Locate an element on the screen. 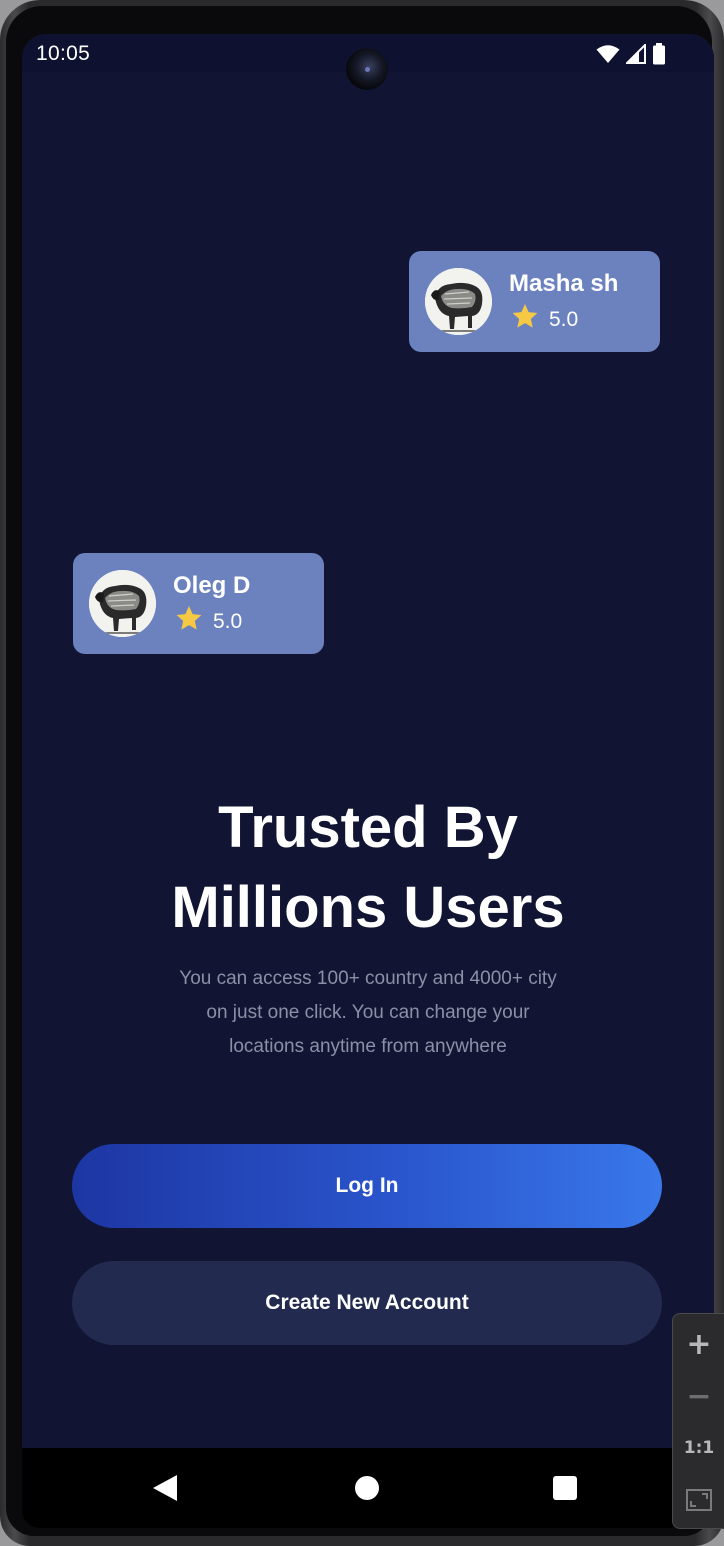 The height and width of the screenshot is (1546, 724). emulator-zoom-controls: + − 1:1 is located at coordinates (698, 1421).